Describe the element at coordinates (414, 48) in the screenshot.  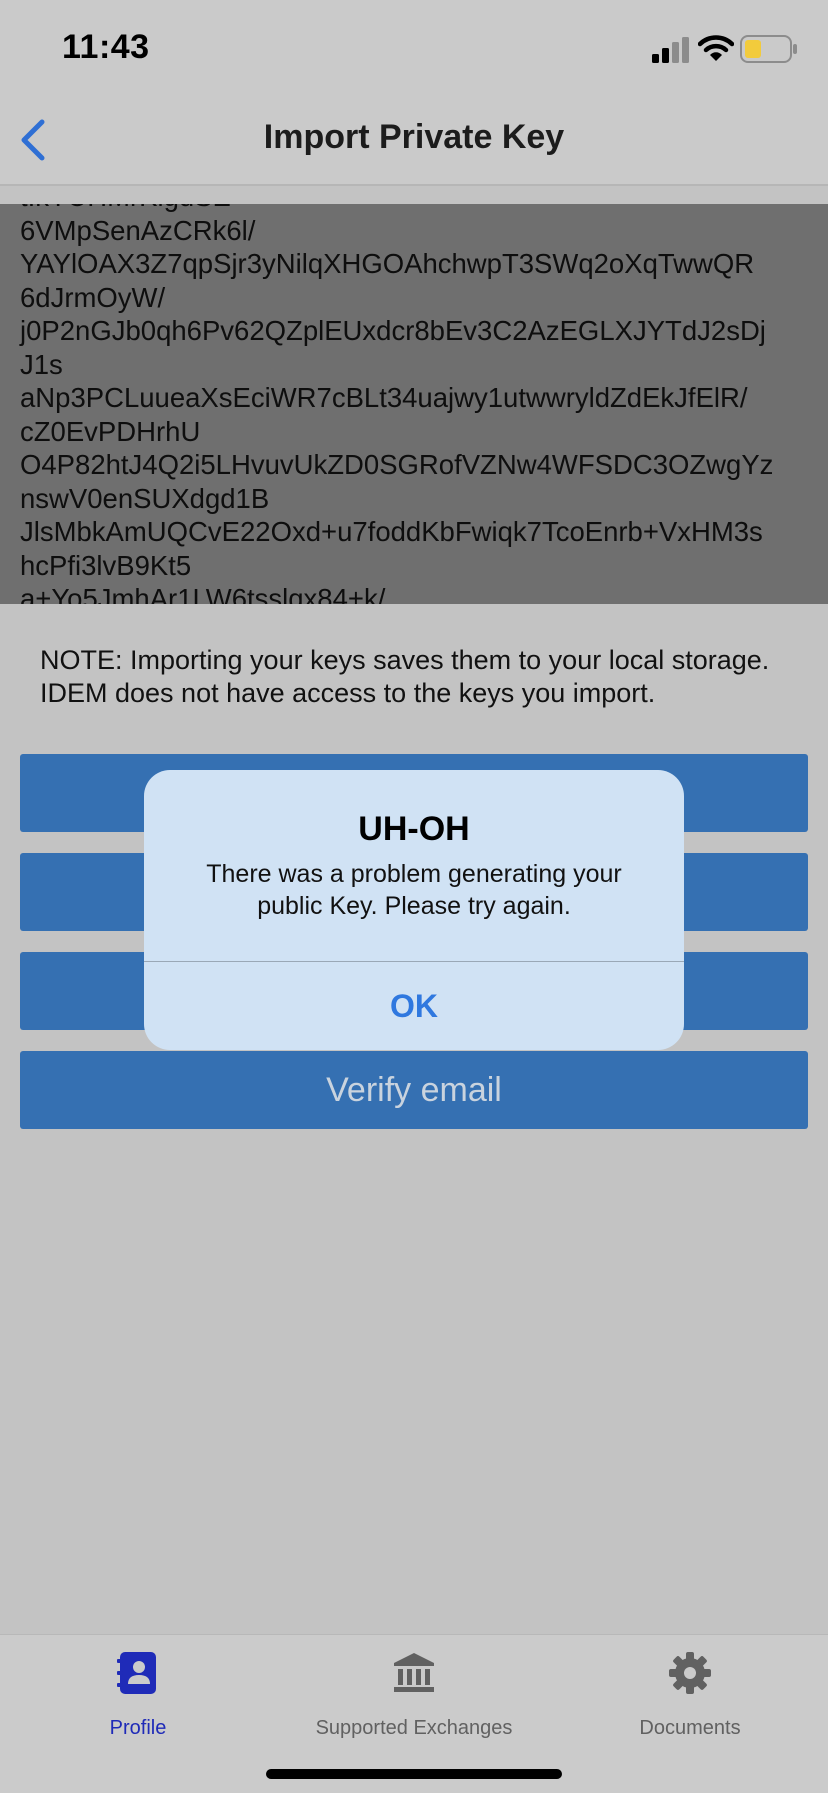
I see `status-bar: 11:43` at that location.